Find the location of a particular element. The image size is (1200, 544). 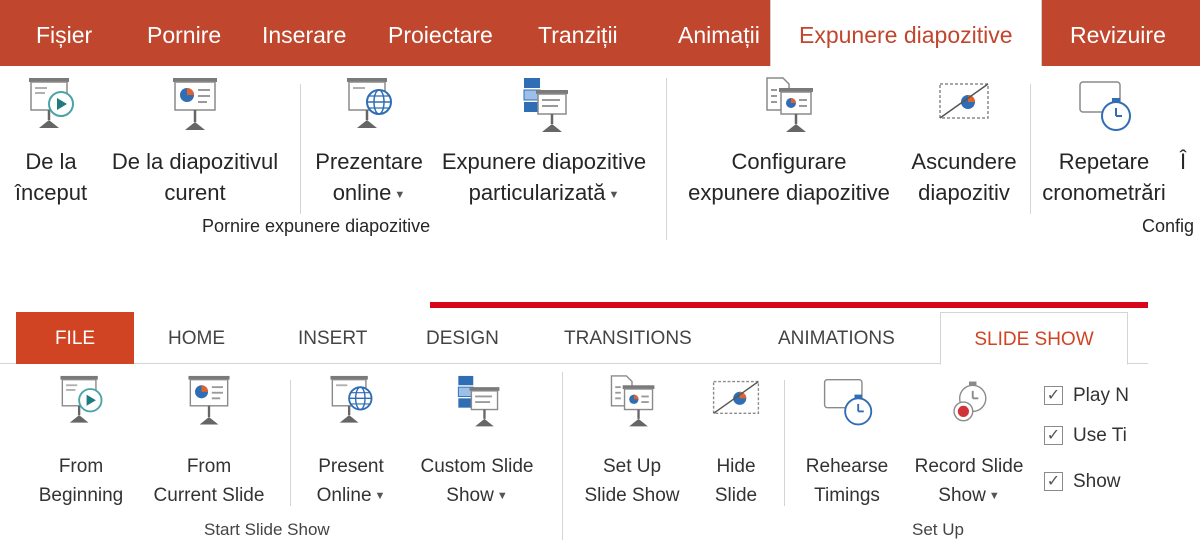

custom-slide-show-label: Custom Slide Show ▼ is located at coordinates (477, 481).